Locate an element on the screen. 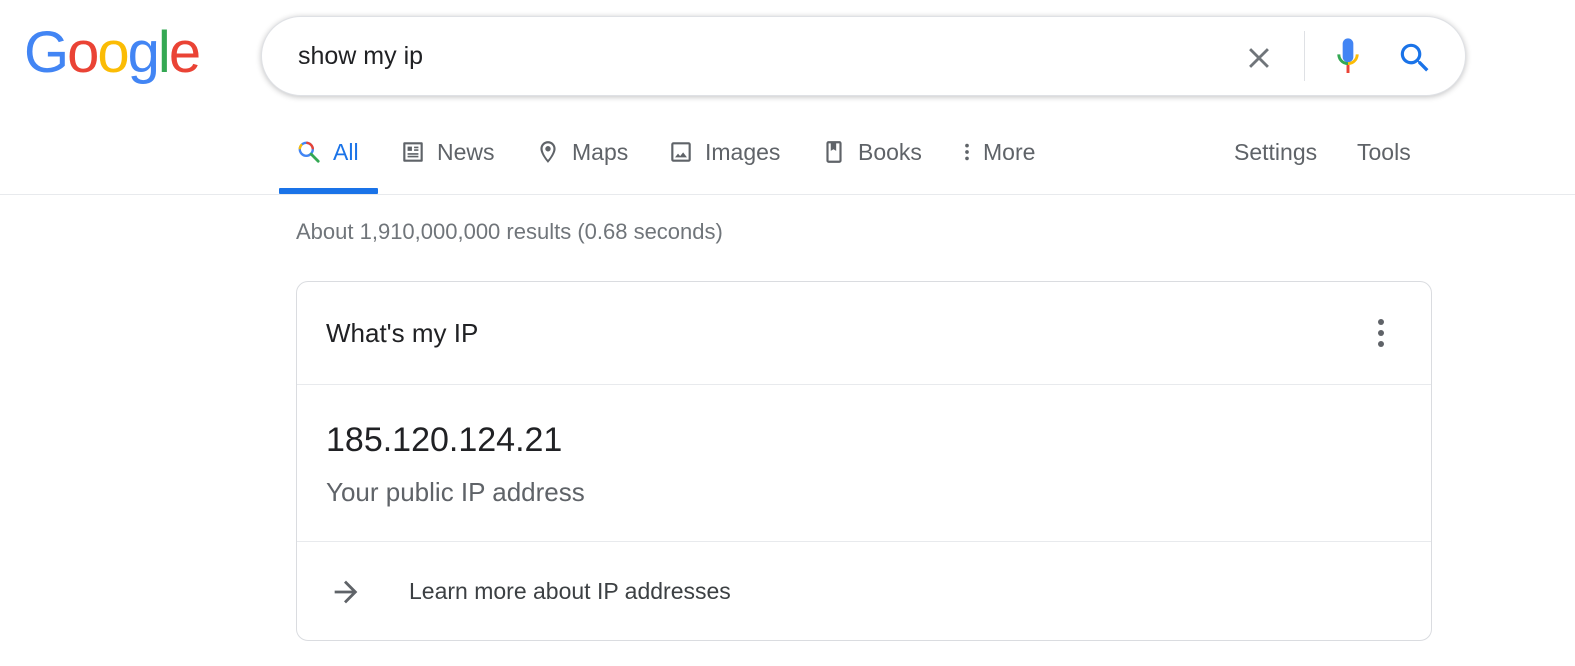  tab-label: News is located at coordinates (466, 151).